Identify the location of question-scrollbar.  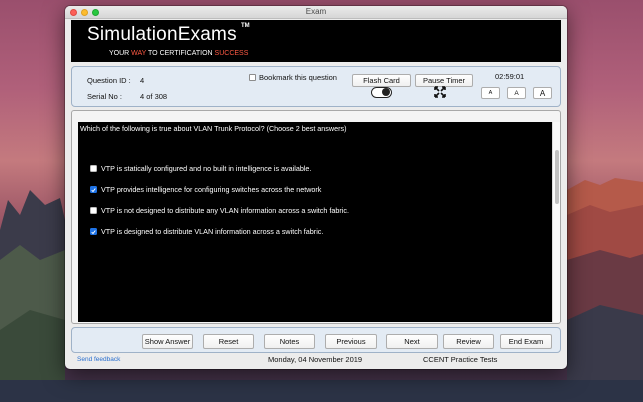
(556, 222).